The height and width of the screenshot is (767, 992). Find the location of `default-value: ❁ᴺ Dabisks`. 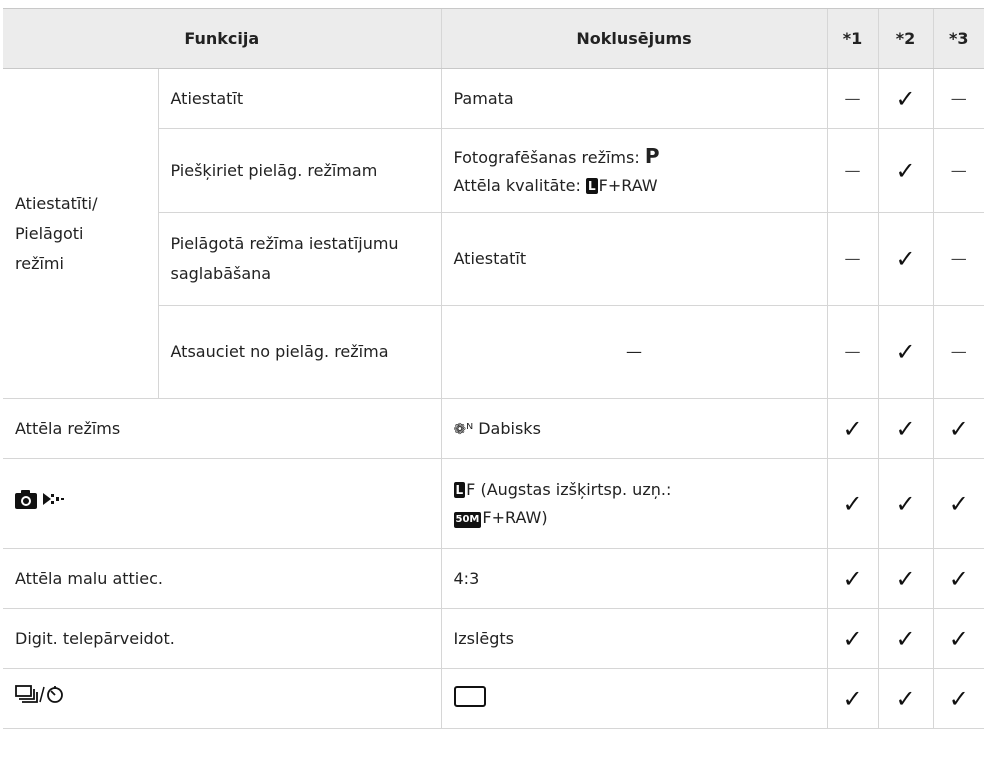

default-value: ❁ᴺ Dabisks is located at coordinates (633, 428).